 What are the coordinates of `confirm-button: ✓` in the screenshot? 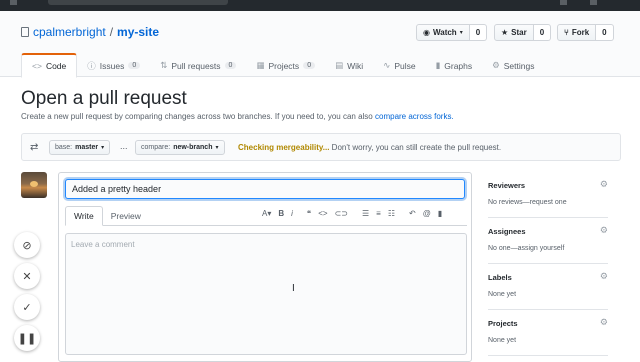 It's located at (27, 307).